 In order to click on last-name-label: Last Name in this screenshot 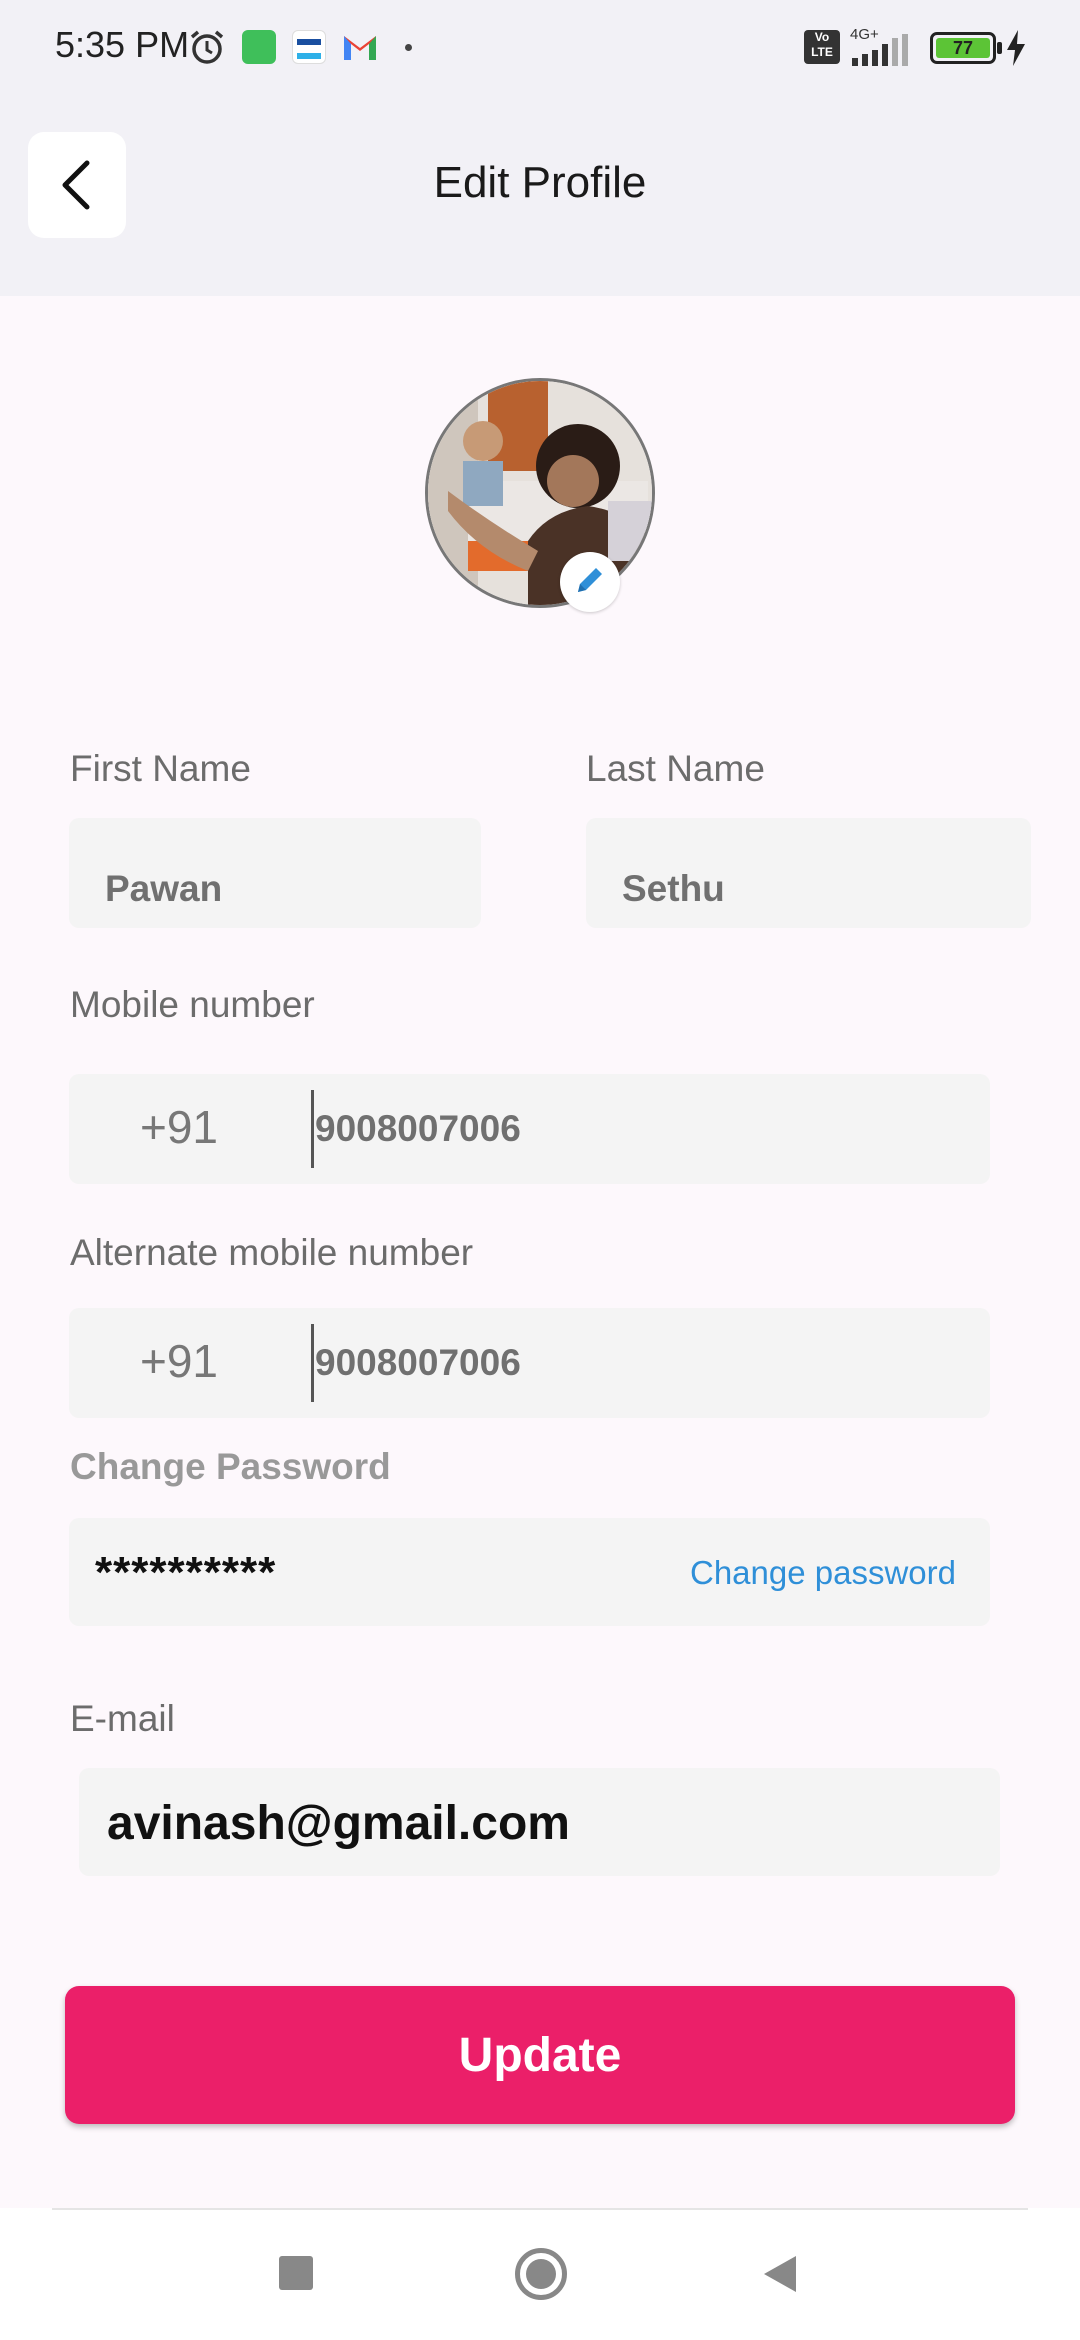, I will do `click(675, 768)`.